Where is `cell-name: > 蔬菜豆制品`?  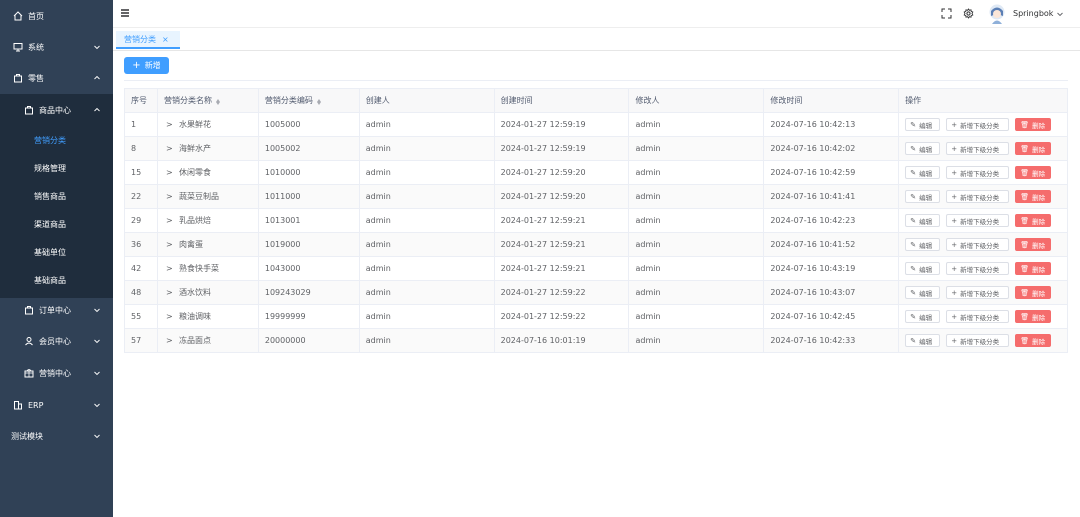 cell-name: > 蔬菜豆制品 is located at coordinates (208, 196).